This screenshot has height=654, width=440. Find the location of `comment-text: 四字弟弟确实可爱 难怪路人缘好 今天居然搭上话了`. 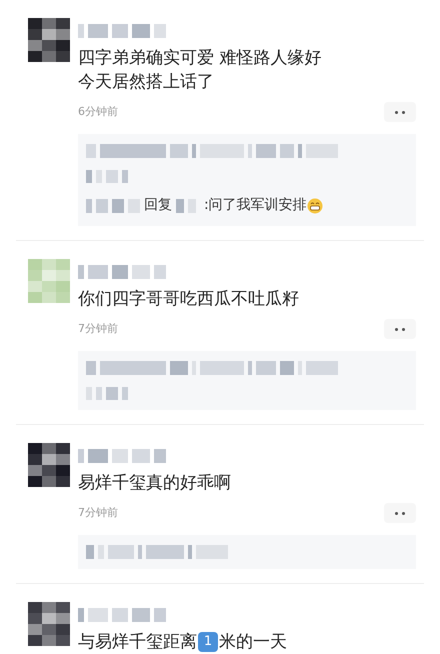

comment-text: 四字弟弟确实可爱 难怪路人缘好 今天居然搭上话了 is located at coordinates (200, 70).